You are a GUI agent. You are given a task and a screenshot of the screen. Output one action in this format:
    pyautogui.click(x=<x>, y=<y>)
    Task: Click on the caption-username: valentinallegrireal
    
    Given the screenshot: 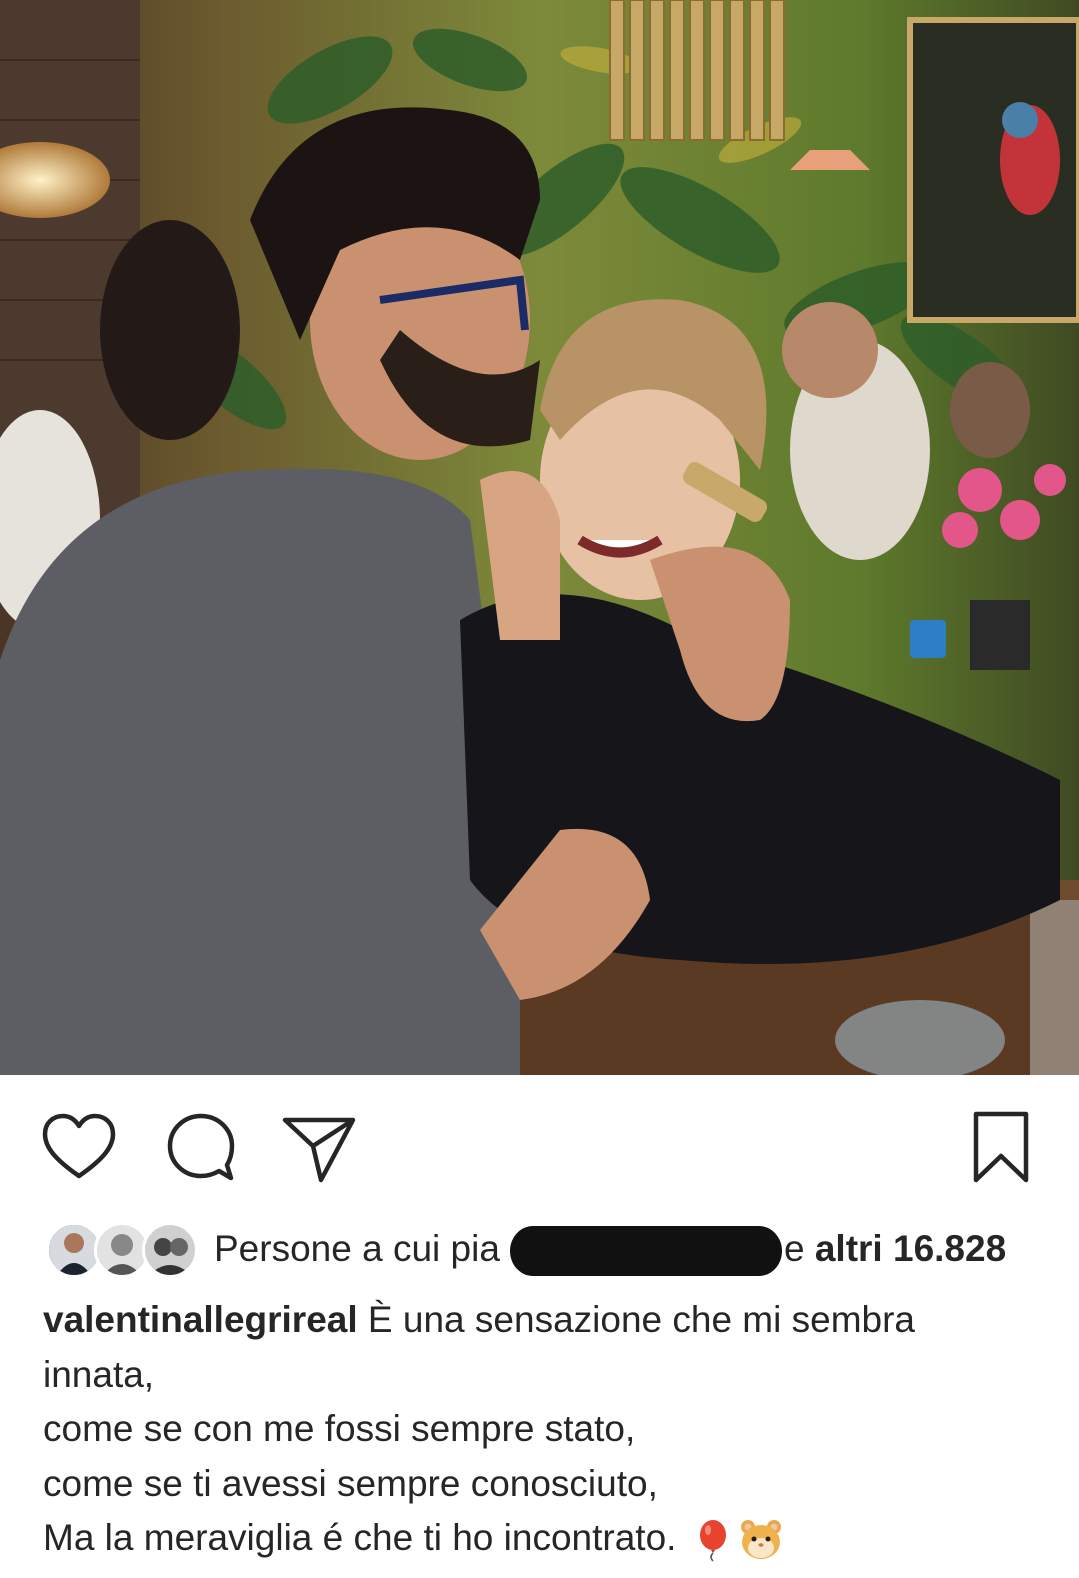 What is the action you would take?
    pyautogui.click(x=200, y=1319)
    